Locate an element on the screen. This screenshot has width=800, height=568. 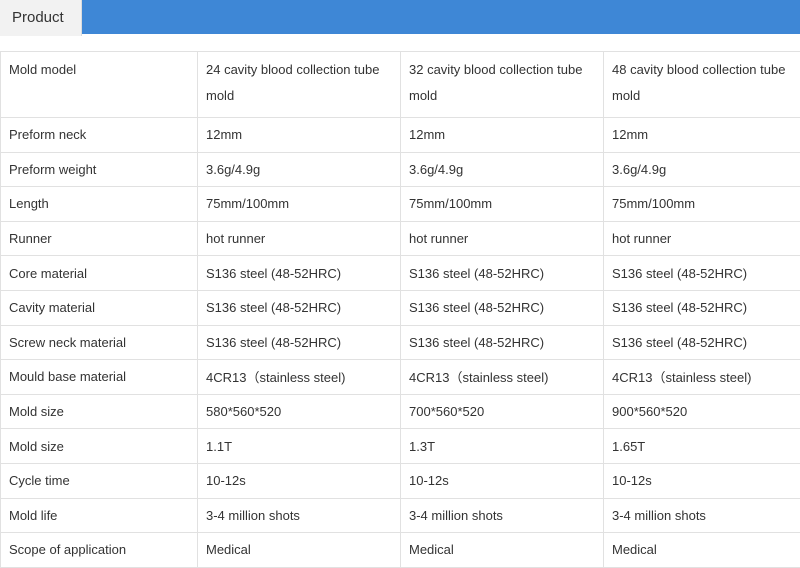
row-label: Runner is located at coordinates (99, 238).